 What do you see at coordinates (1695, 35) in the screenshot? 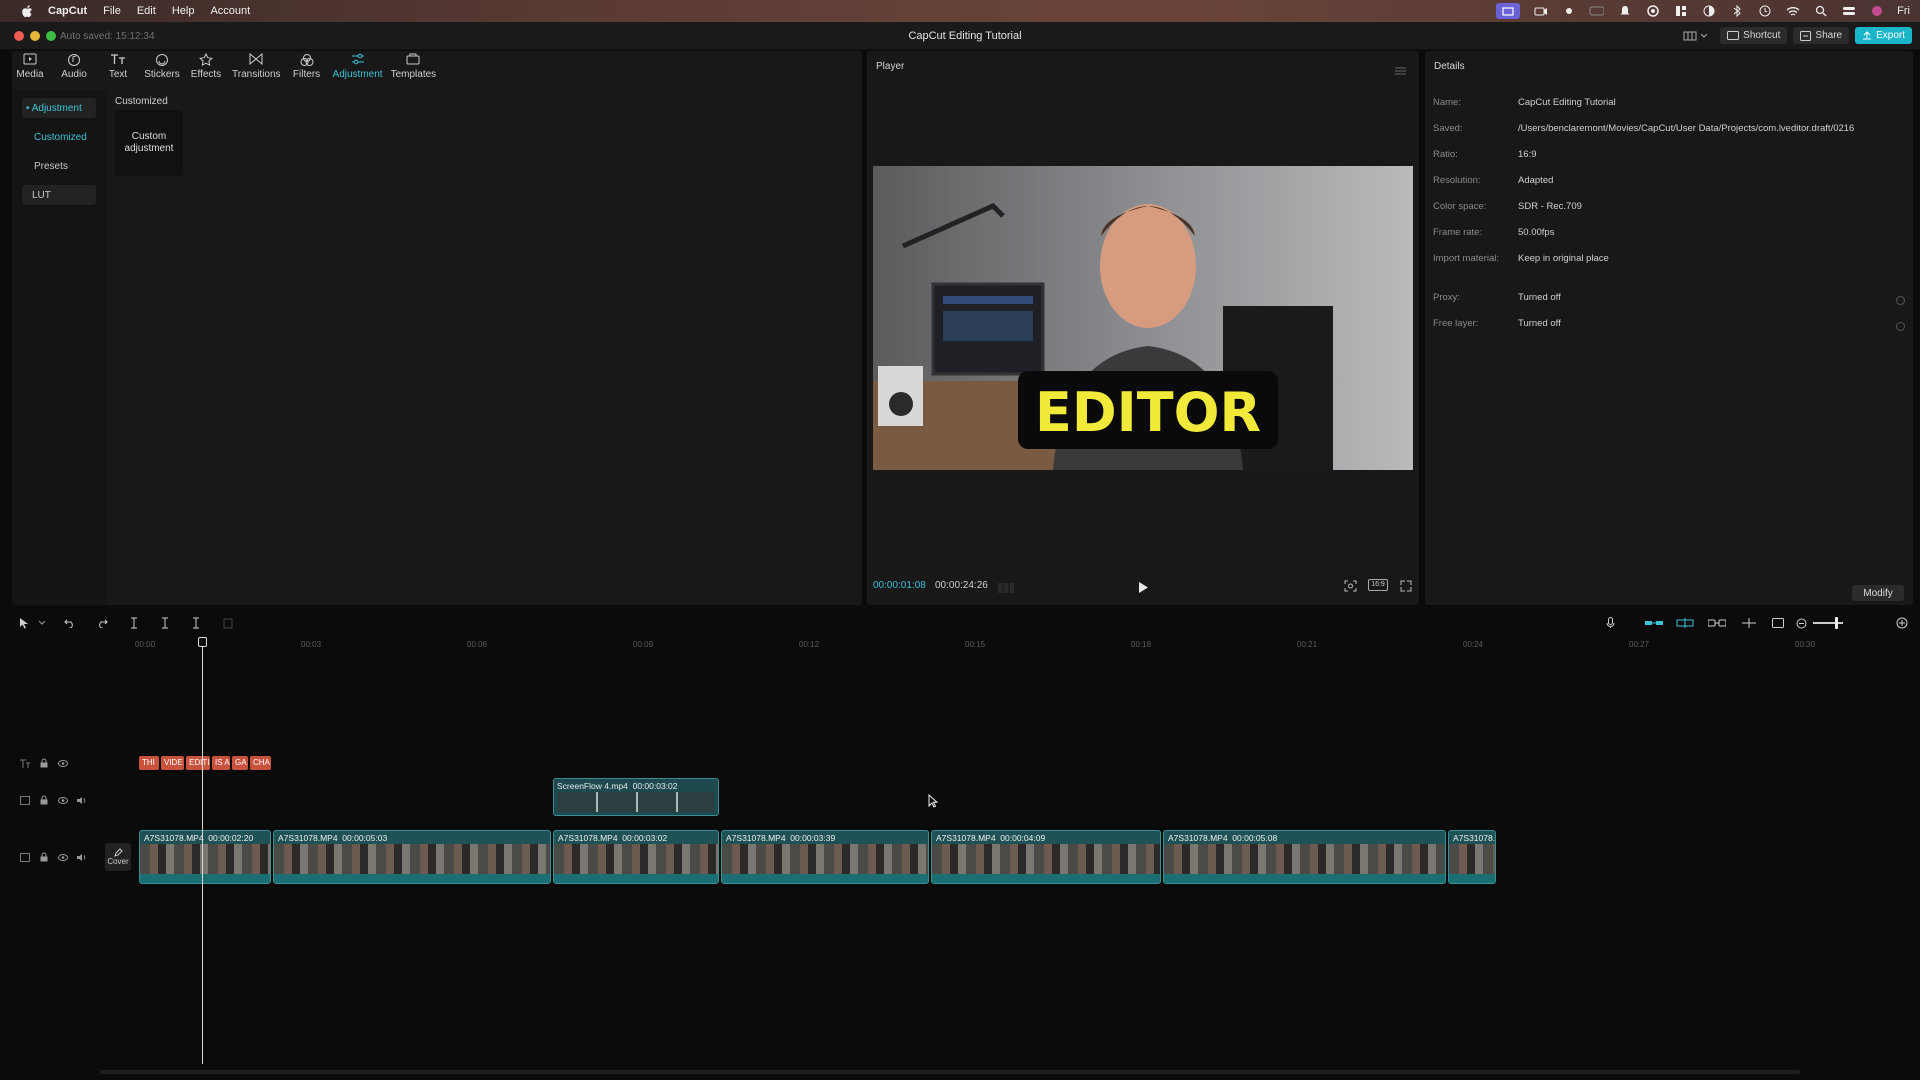
I see `layout-button` at bounding box center [1695, 35].